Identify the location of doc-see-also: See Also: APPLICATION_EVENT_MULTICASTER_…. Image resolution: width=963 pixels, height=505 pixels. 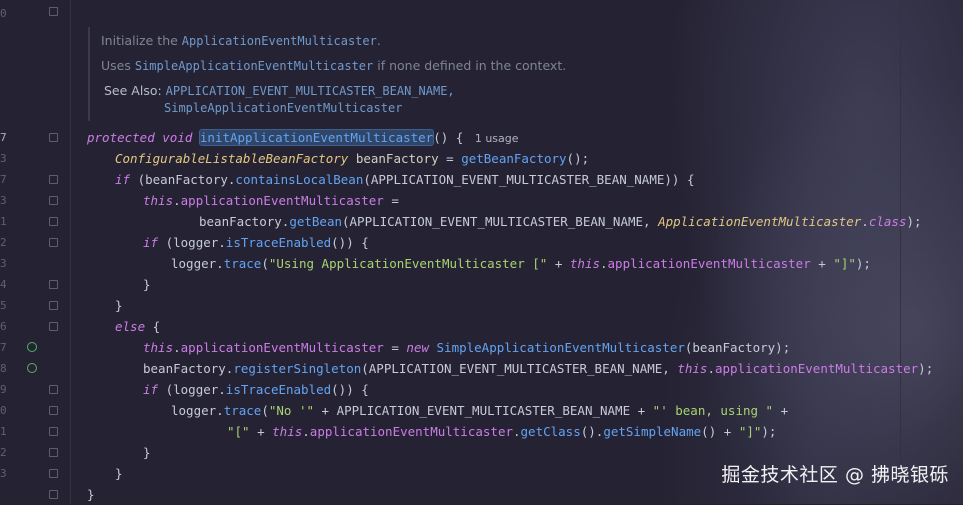
(279, 90).